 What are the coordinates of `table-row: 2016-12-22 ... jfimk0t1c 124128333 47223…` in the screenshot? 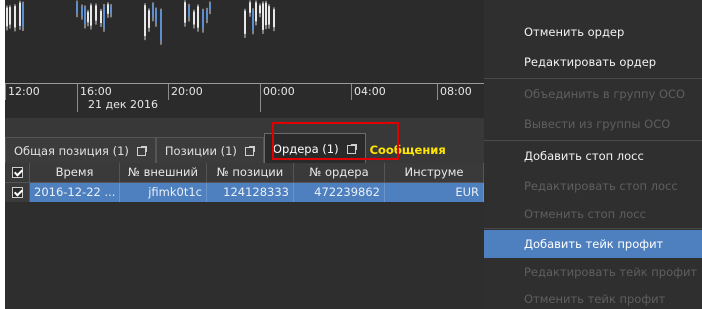 It's located at (244, 192).